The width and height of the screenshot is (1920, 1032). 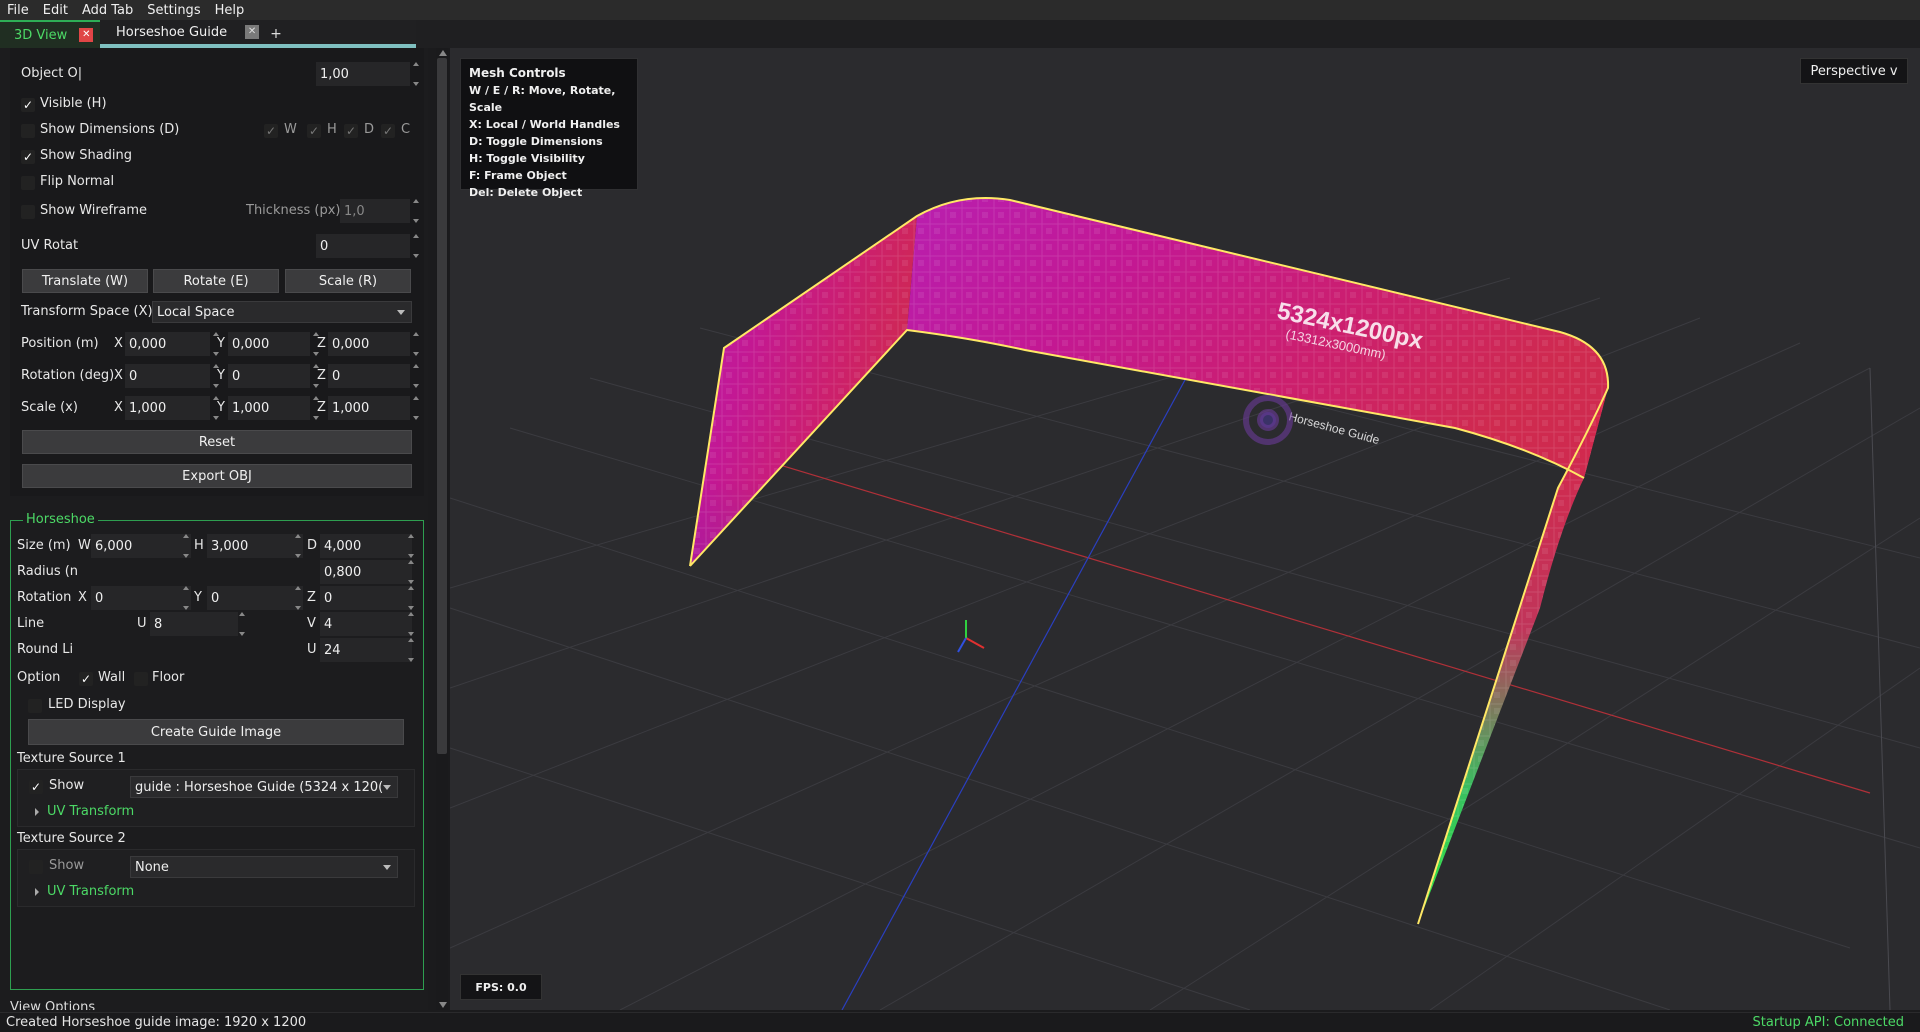 What do you see at coordinates (366, 572) in the screenshot?
I see `radius-field: 0,800` at bounding box center [366, 572].